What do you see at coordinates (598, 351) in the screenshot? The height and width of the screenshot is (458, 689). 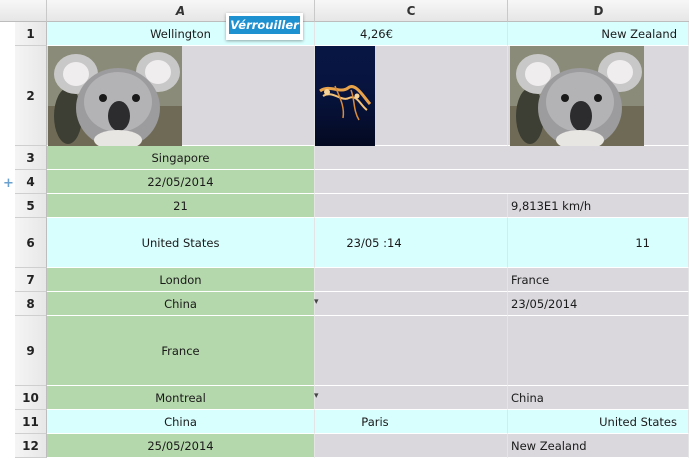 I see `cell-d9` at bounding box center [598, 351].